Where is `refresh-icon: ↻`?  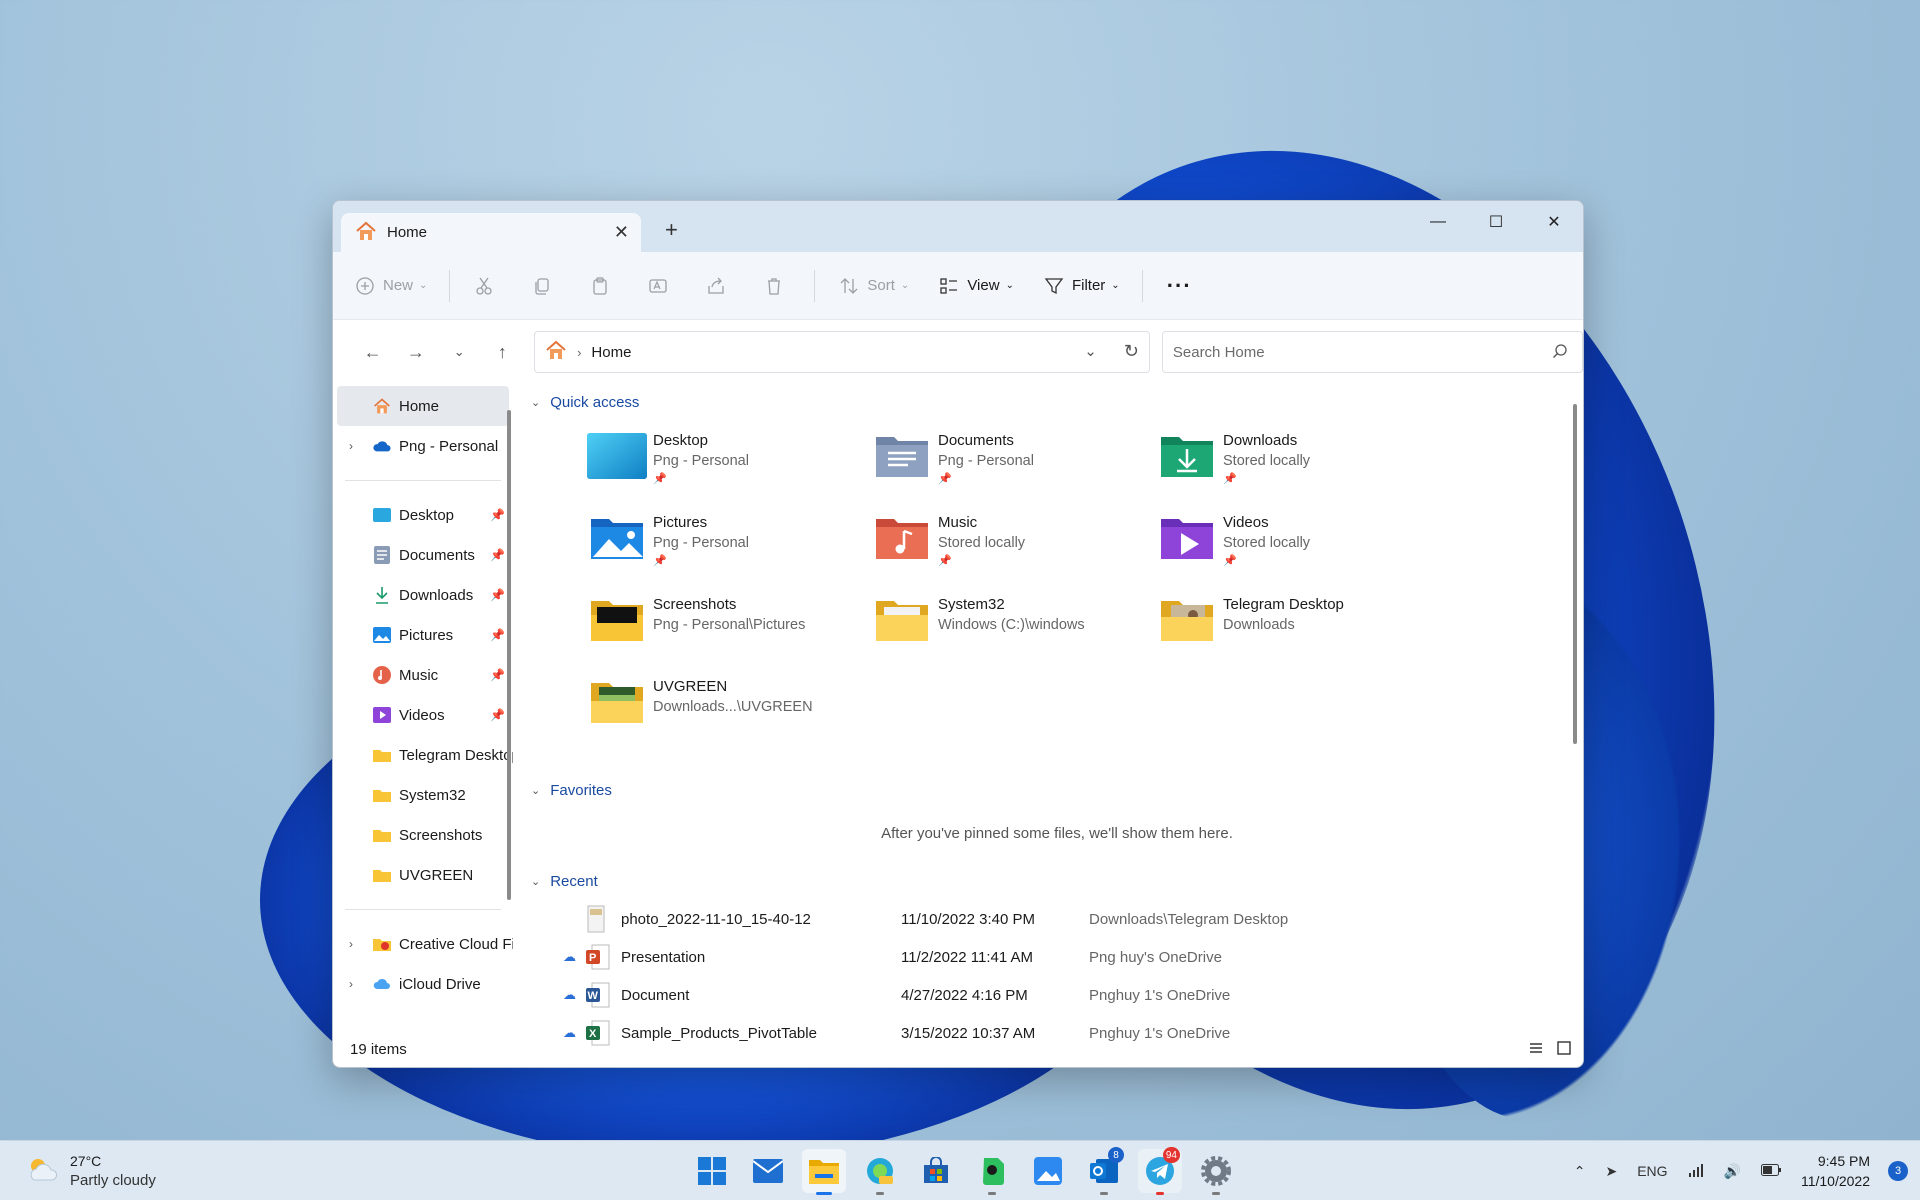 refresh-icon: ↻ is located at coordinates (1131, 351).